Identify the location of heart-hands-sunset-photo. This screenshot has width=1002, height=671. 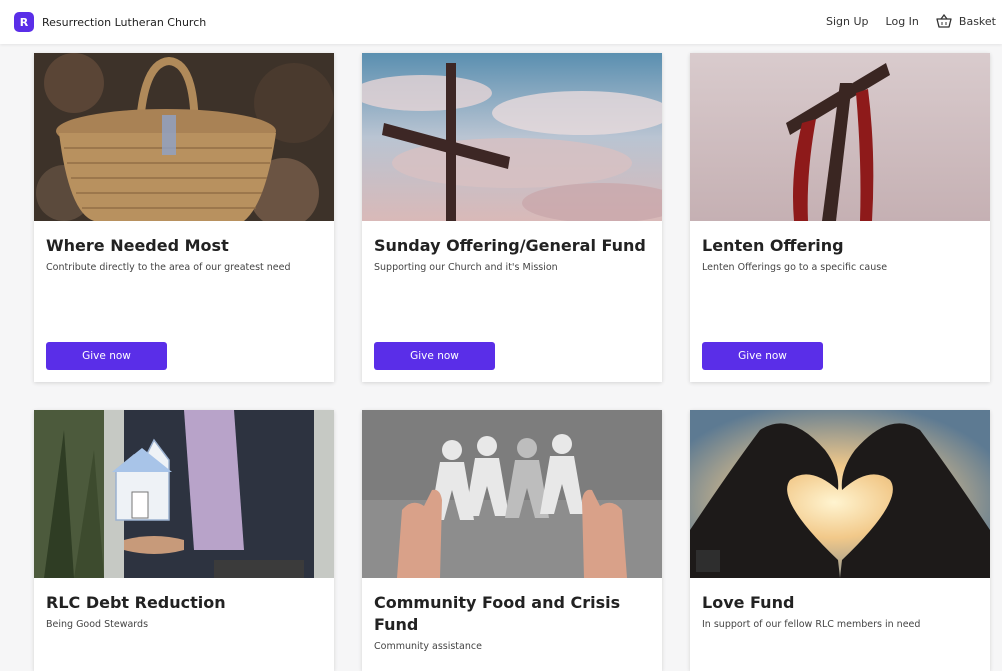
(840, 494).